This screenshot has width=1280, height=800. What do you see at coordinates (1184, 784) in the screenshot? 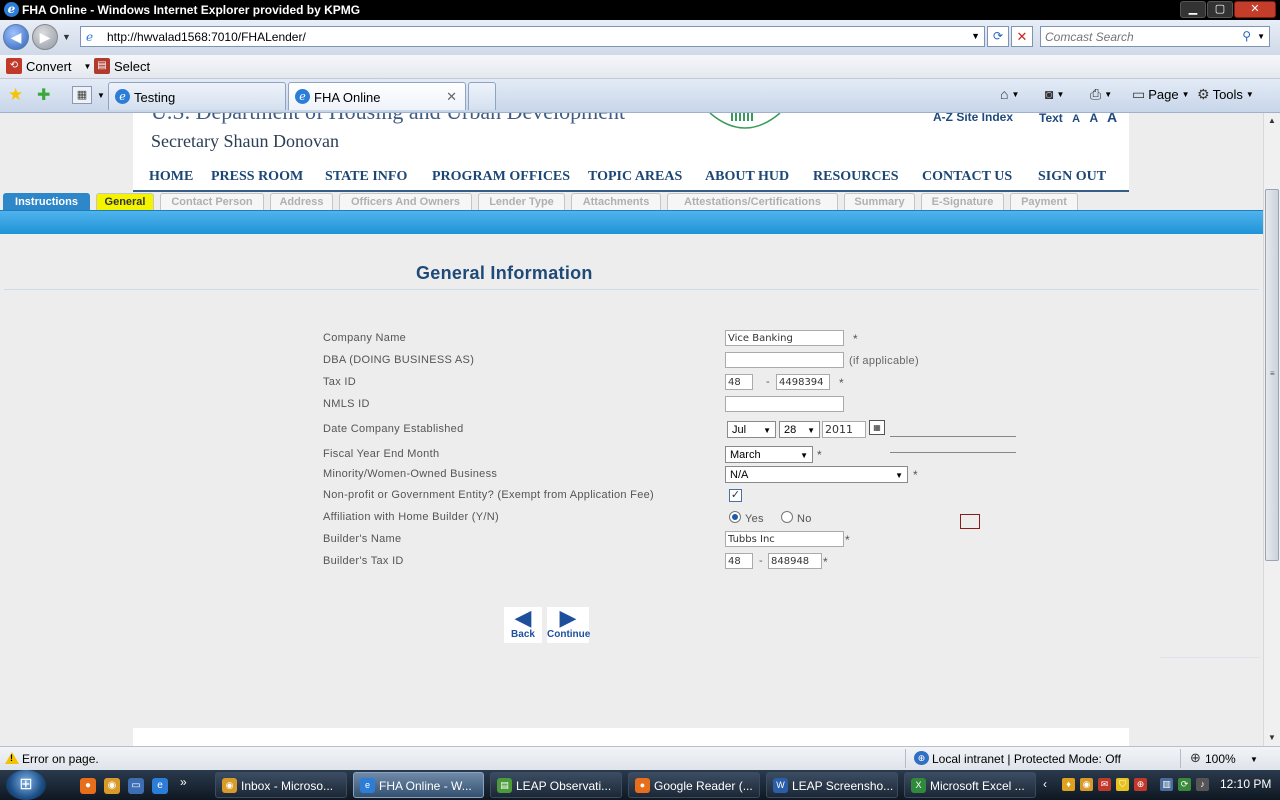
I see `sync-tray-icon: ⟳` at bounding box center [1184, 784].